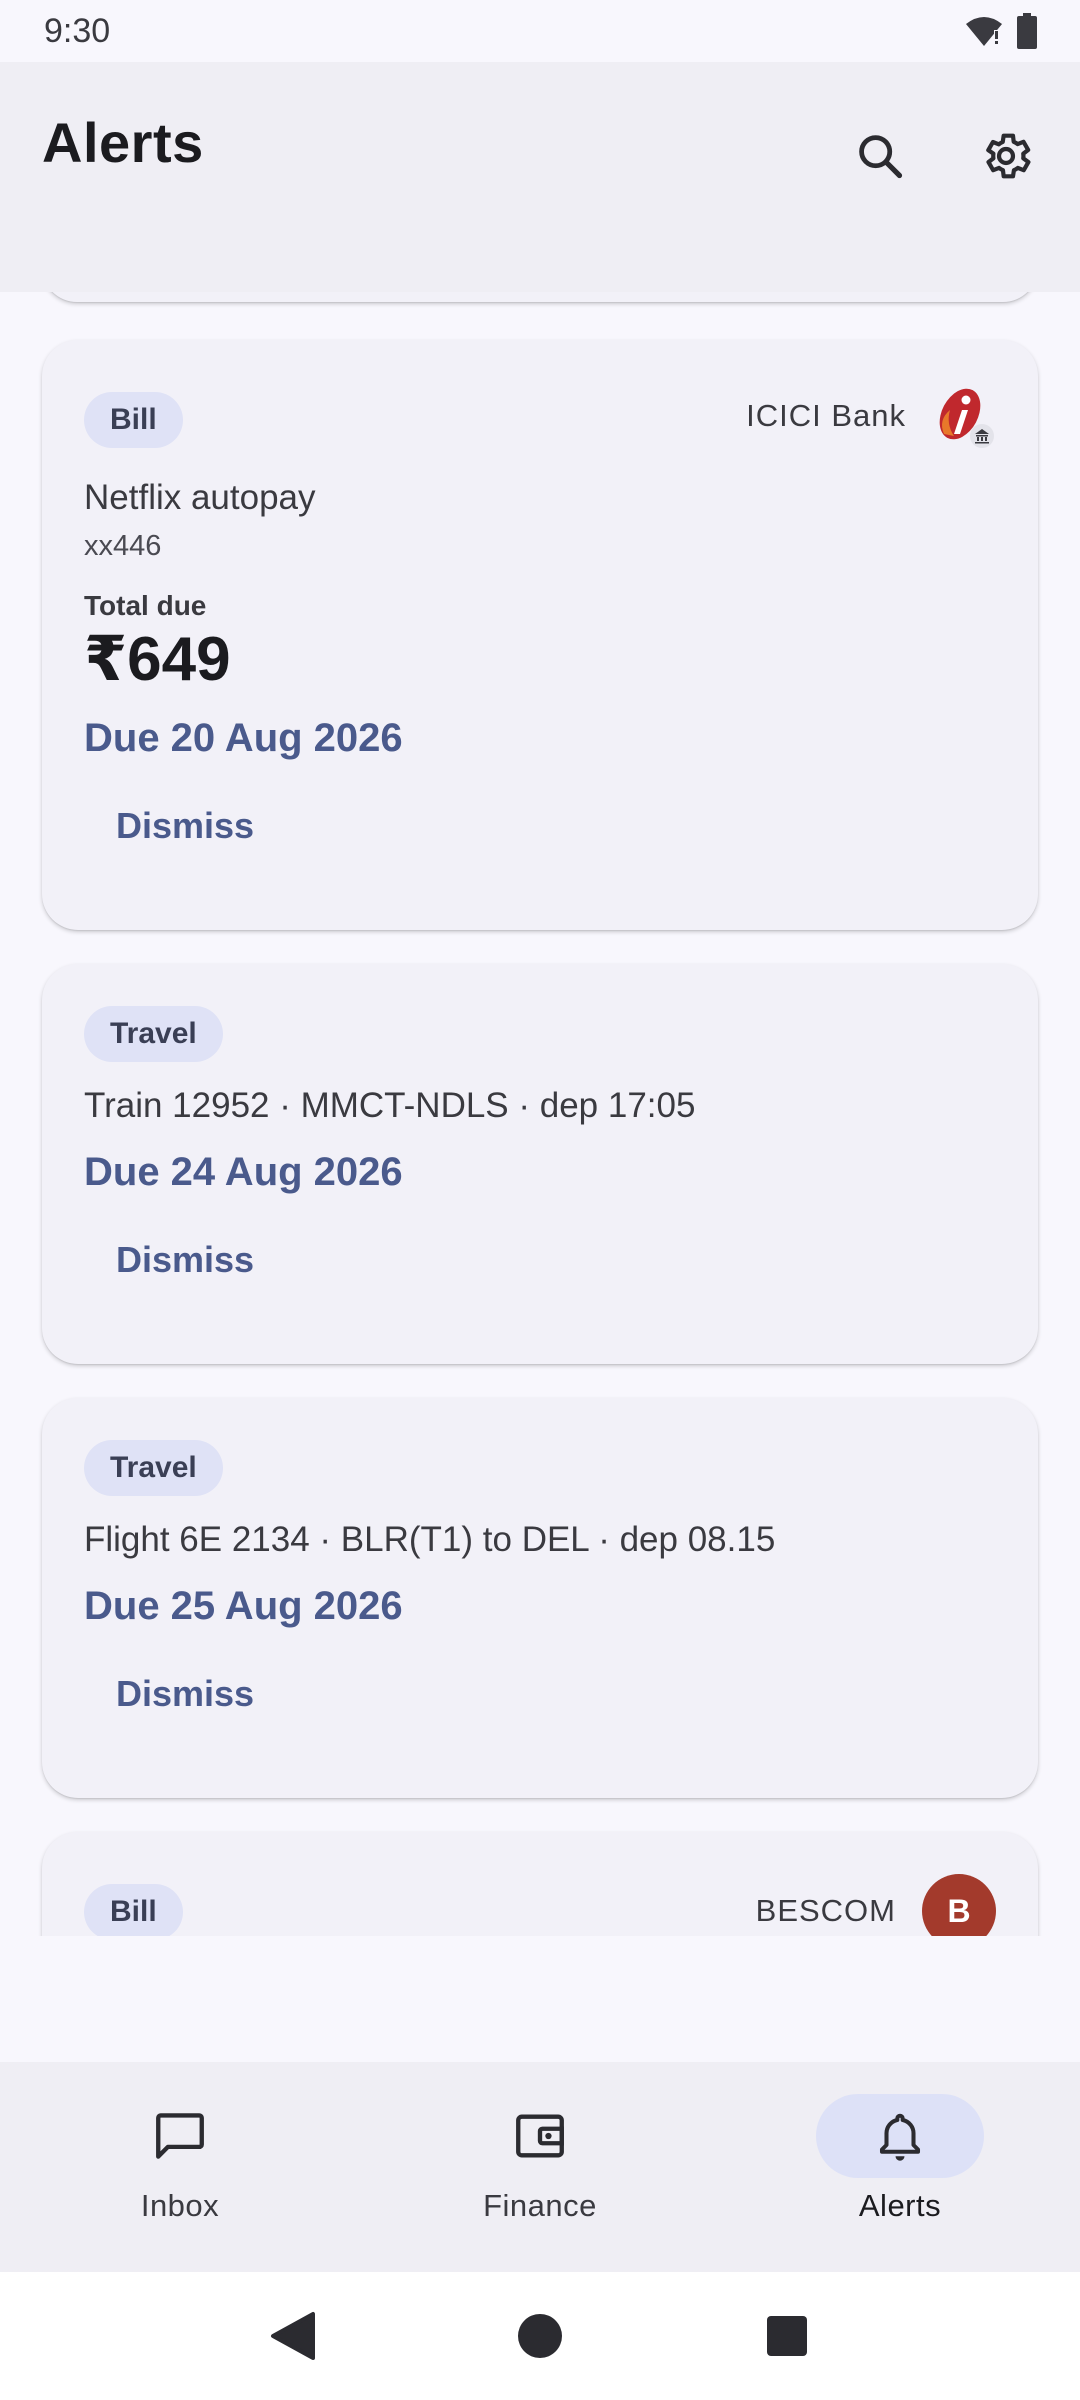 This screenshot has width=1080, height=2400. What do you see at coordinates (157, 659) in the screenshot?
I see `amount: ₹649` at bounding box center [157, 659].